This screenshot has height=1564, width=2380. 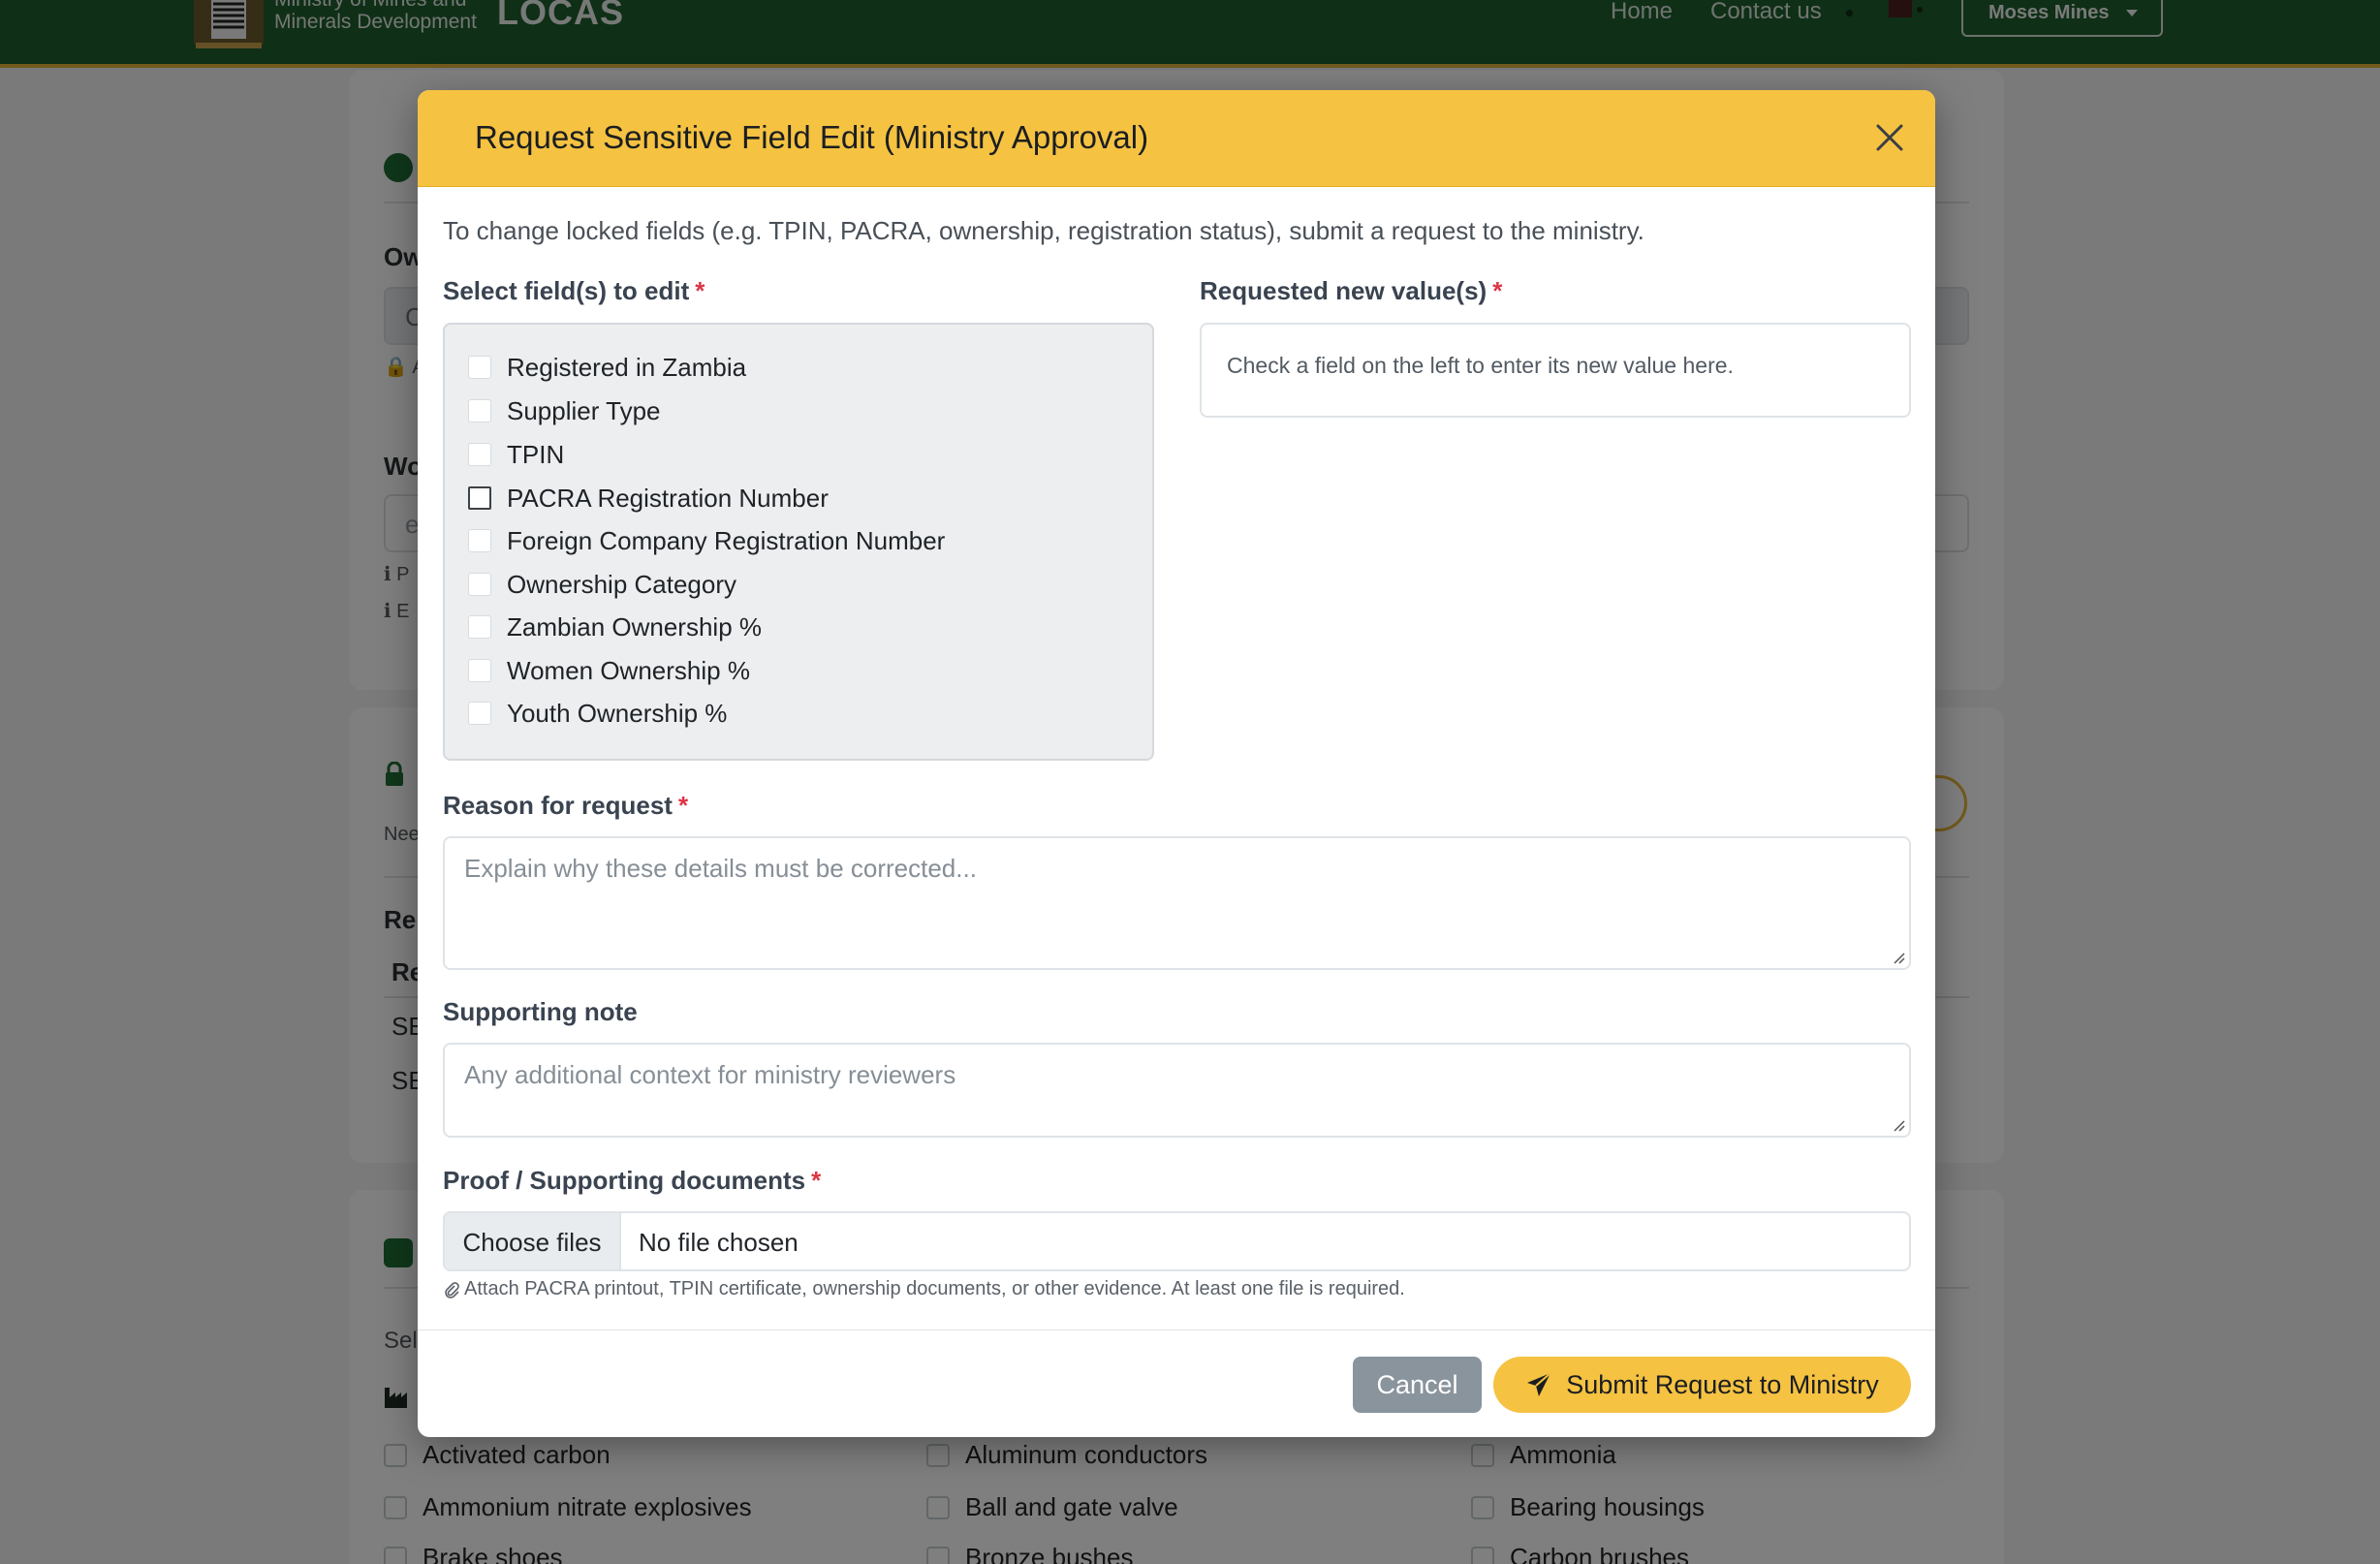 What do you see at coordinates (1539, 1384) in the screenshot?
I see `paper-plane-icon` at bounding box center [1539, 1384].